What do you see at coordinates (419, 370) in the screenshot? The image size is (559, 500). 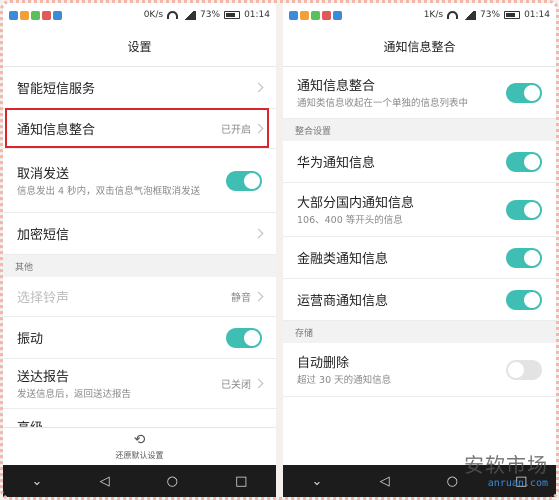 I see `row-auto-delete: 自动删除 超过 30 天的通知信息` at bounding box center [419, 370].